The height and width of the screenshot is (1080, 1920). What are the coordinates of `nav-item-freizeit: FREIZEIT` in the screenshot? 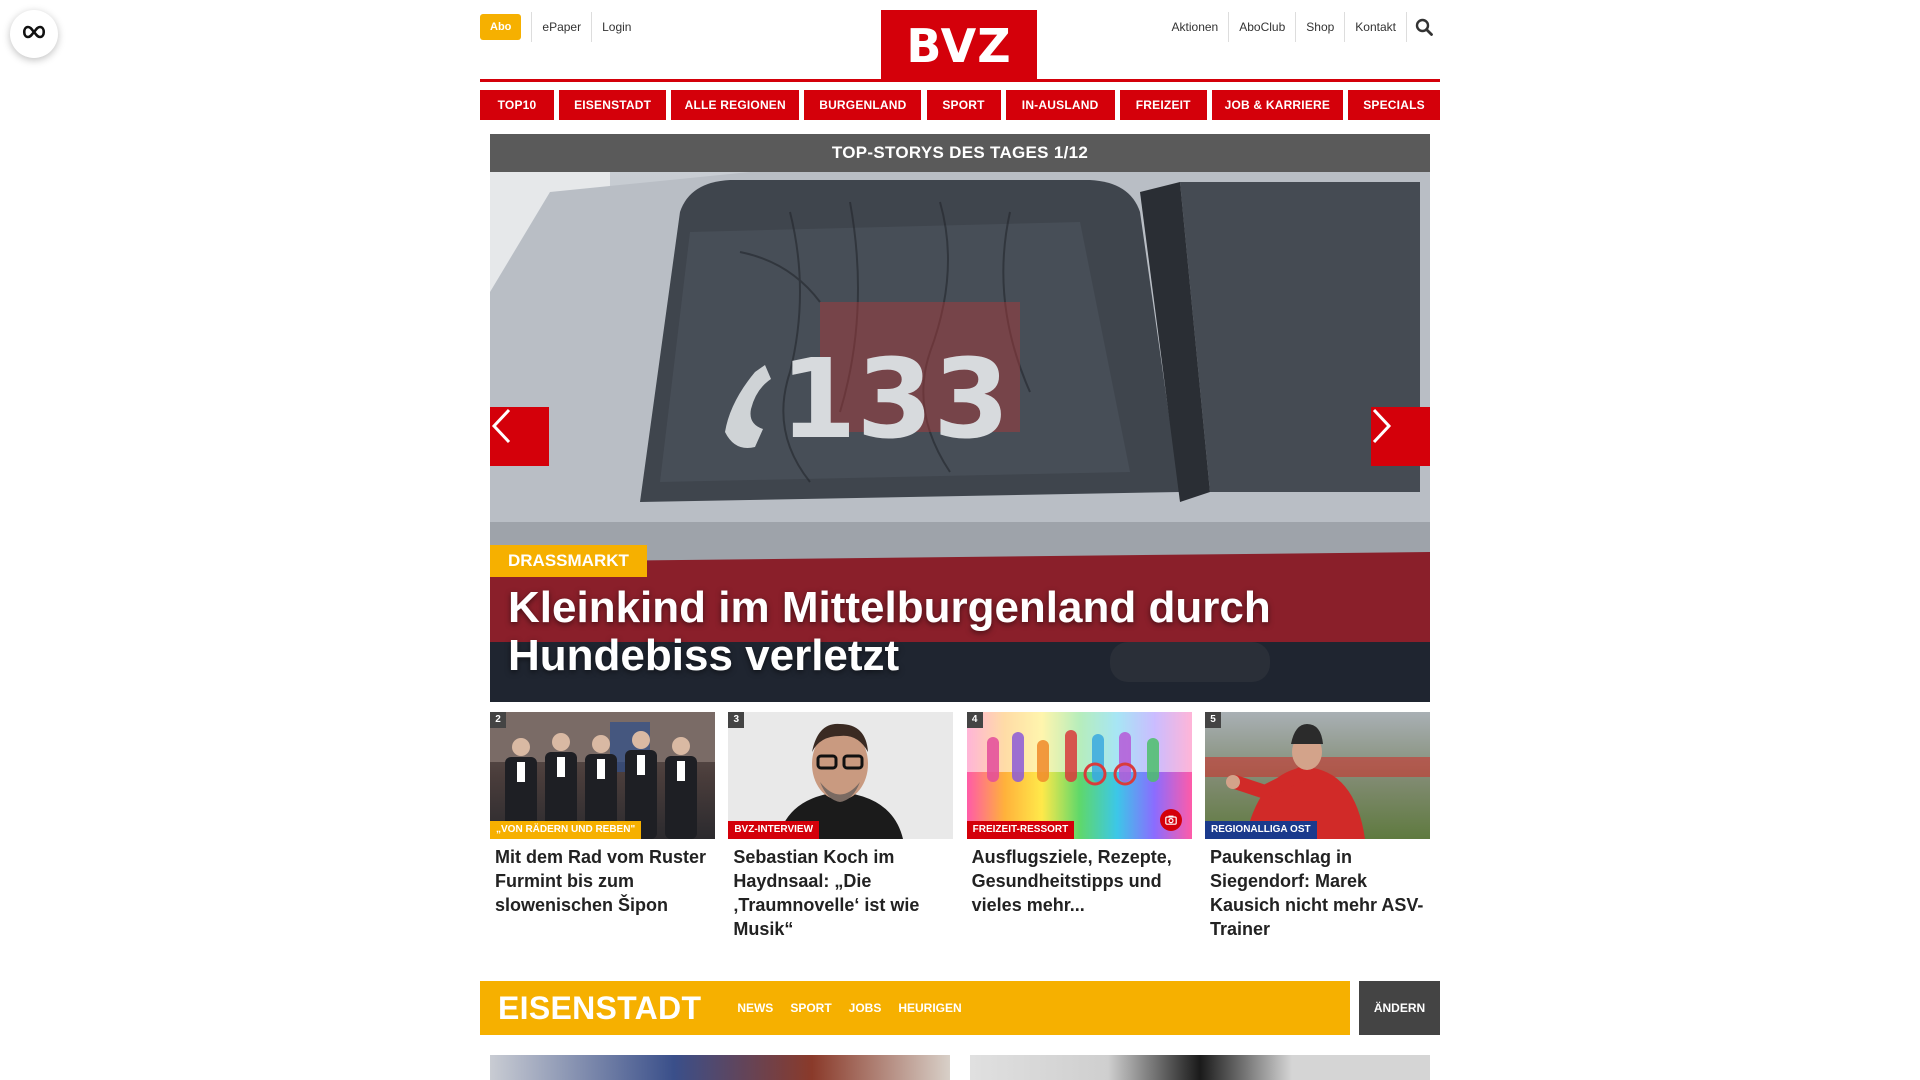 It's located at (1163, 105).